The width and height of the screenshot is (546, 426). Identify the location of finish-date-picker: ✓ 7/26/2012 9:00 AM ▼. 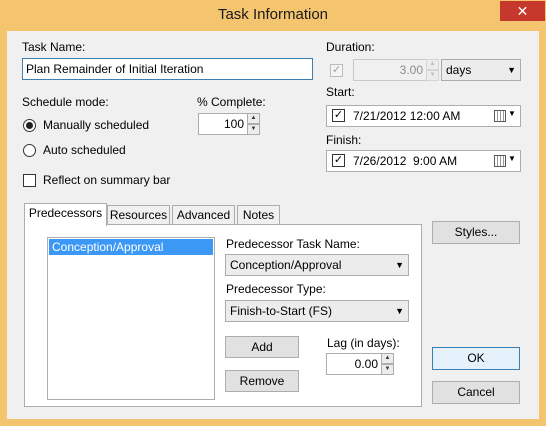
(423, 161).